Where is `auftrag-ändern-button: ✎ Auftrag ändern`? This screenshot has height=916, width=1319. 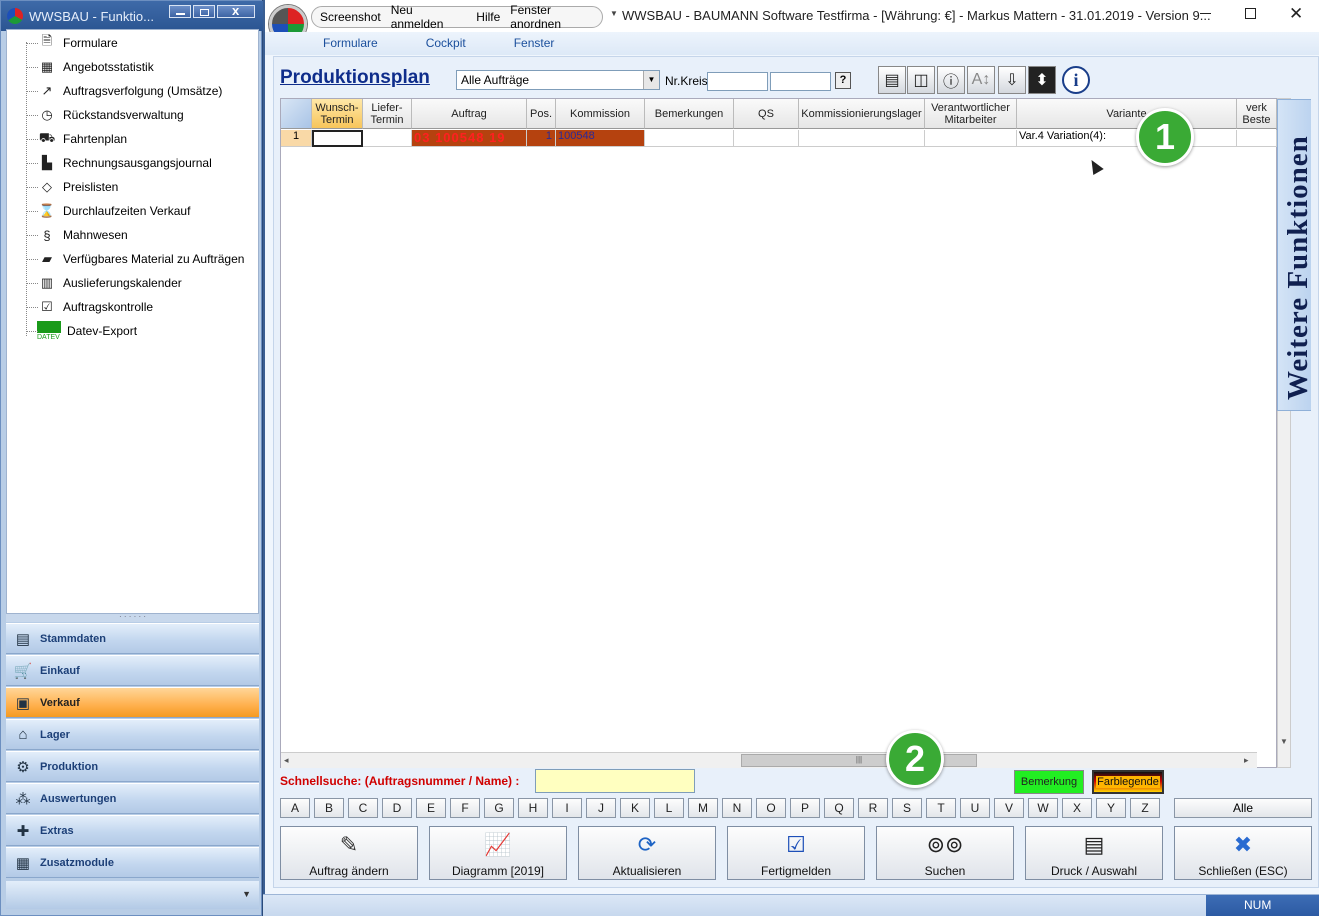
auftrag-ändern-button: ✎ Auftrag ändern is located at coordinates (349, 853).